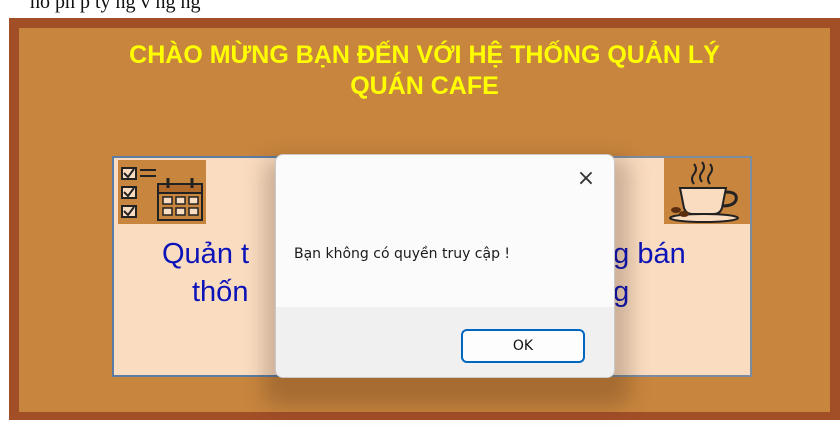 This screenshot has height=430, width=840. I want to click on welcome-title-line2: QUÁN CAFE, so click(424, 86).